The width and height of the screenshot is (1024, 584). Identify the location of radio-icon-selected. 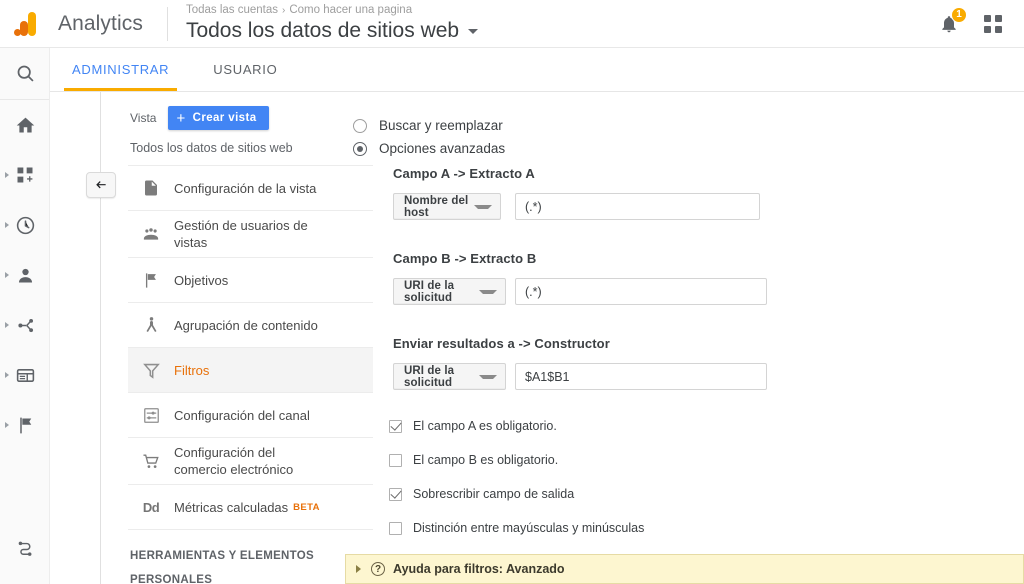
(360, 148).